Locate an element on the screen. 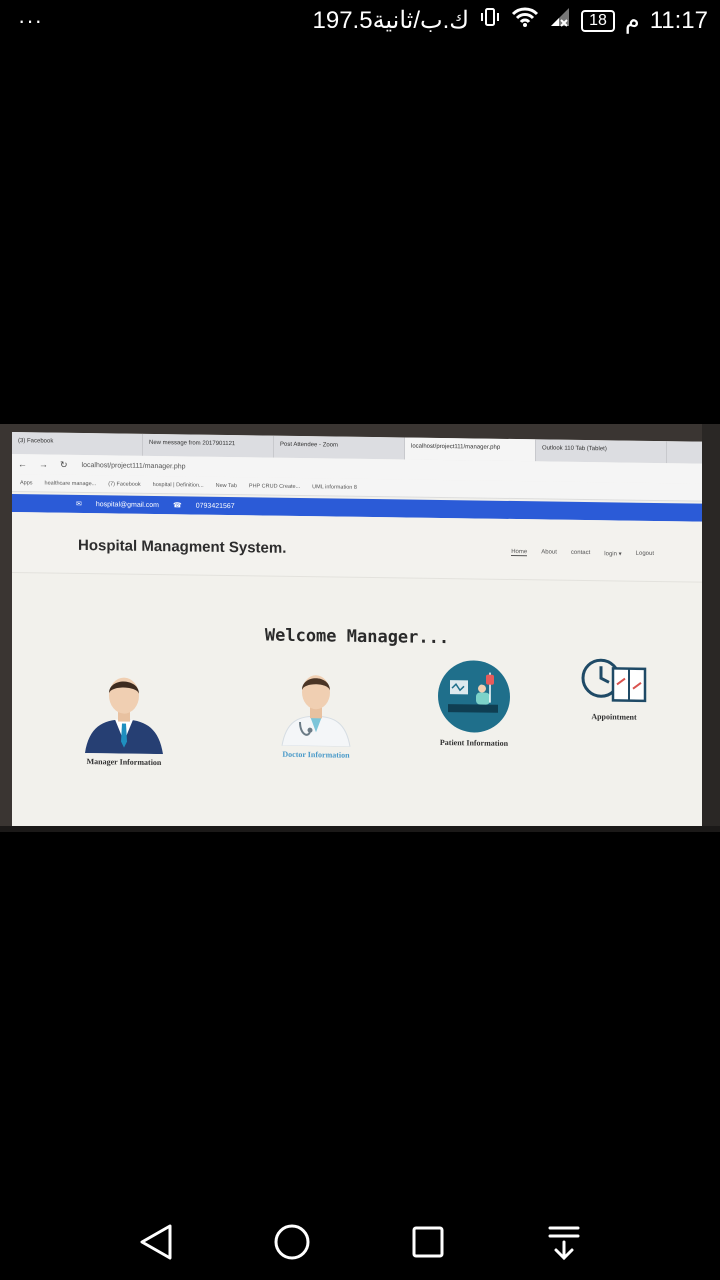 The image size is (720, 1280). battery-icon: 18 is located at coordinates (598, 20).